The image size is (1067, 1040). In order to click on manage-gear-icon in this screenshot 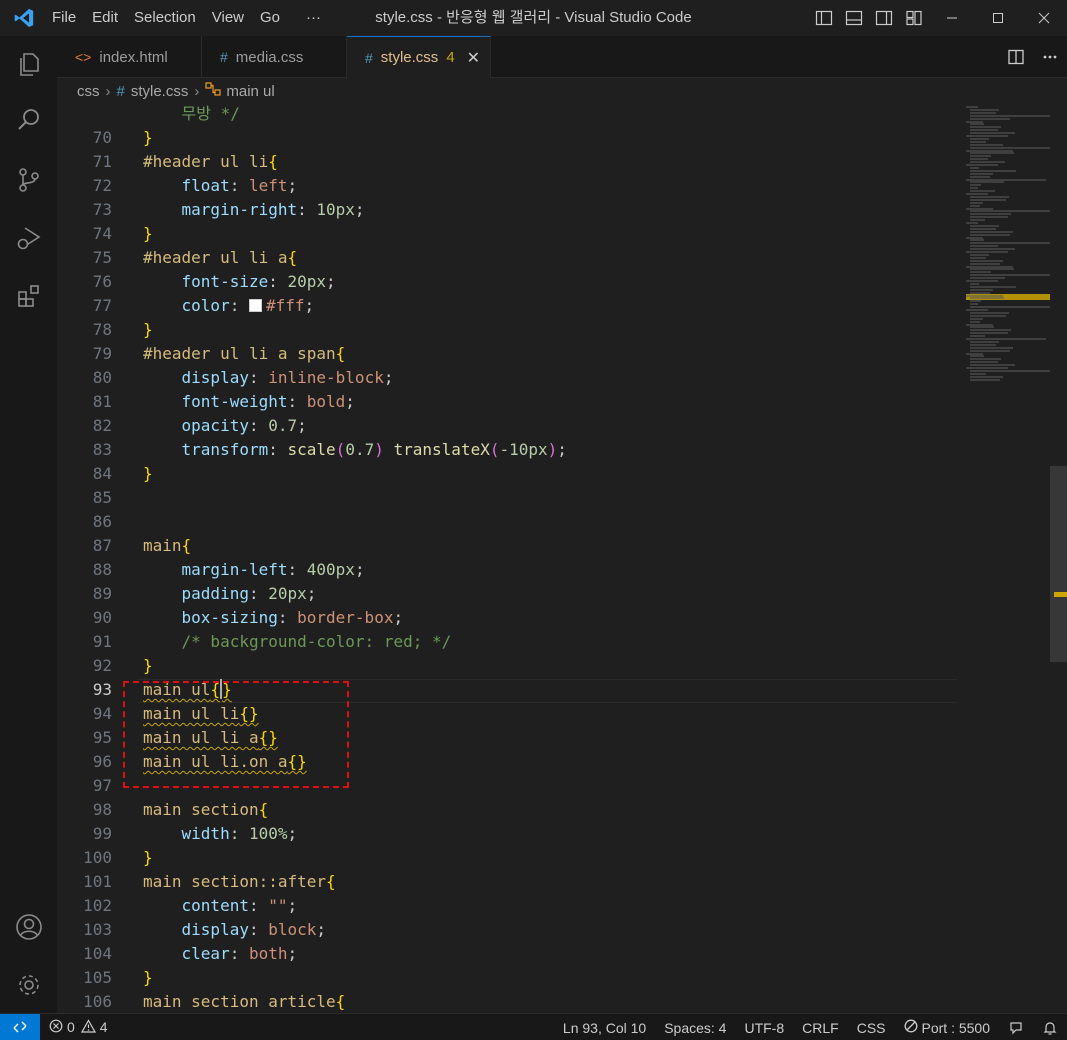, I will do `click(28, 985)`.